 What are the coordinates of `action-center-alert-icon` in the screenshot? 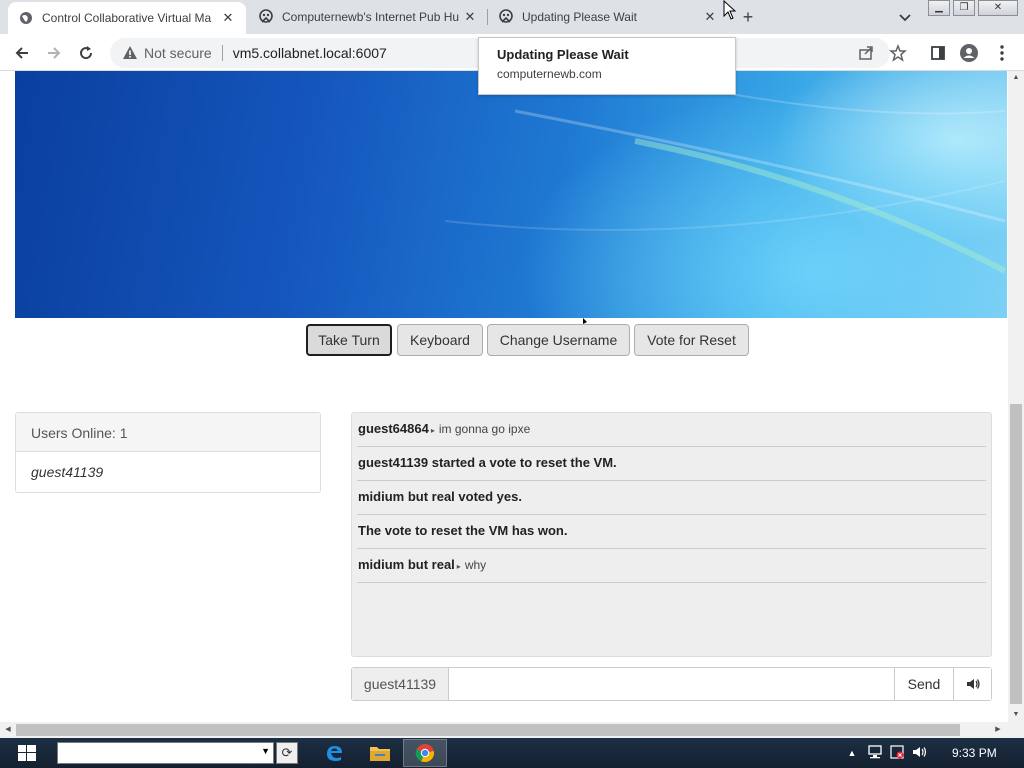 It's located at (897, 753).